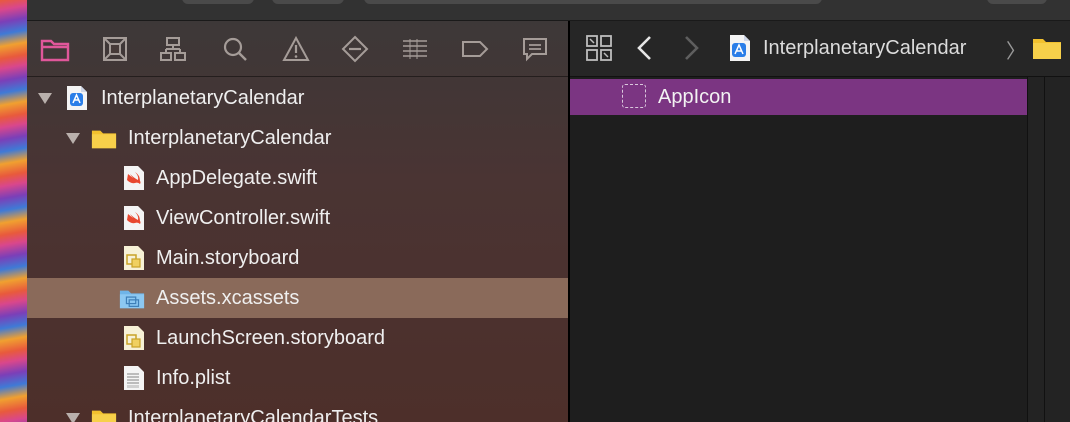  I want to click on activity-view, so click(593, 2).